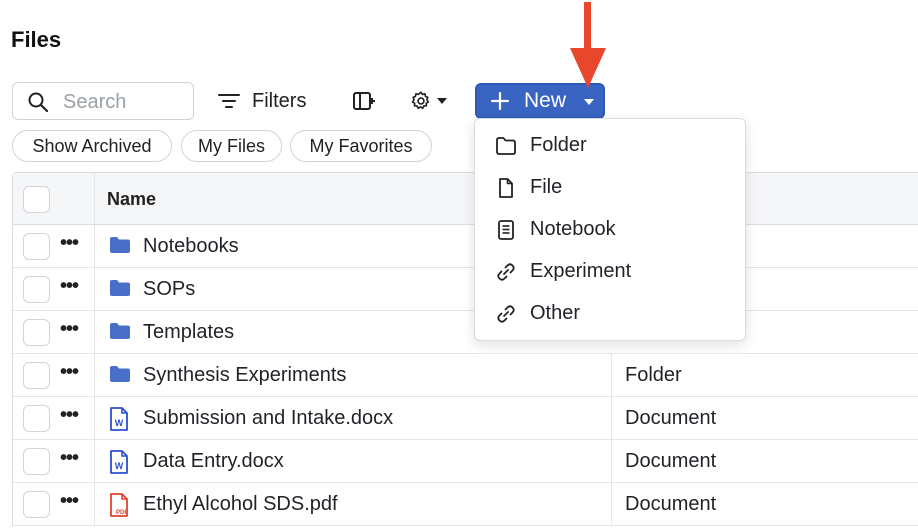  What do you see at coordinates (465, 199) in the screenshot?
I see `table-header: Name` at bounding box center [465, 199].